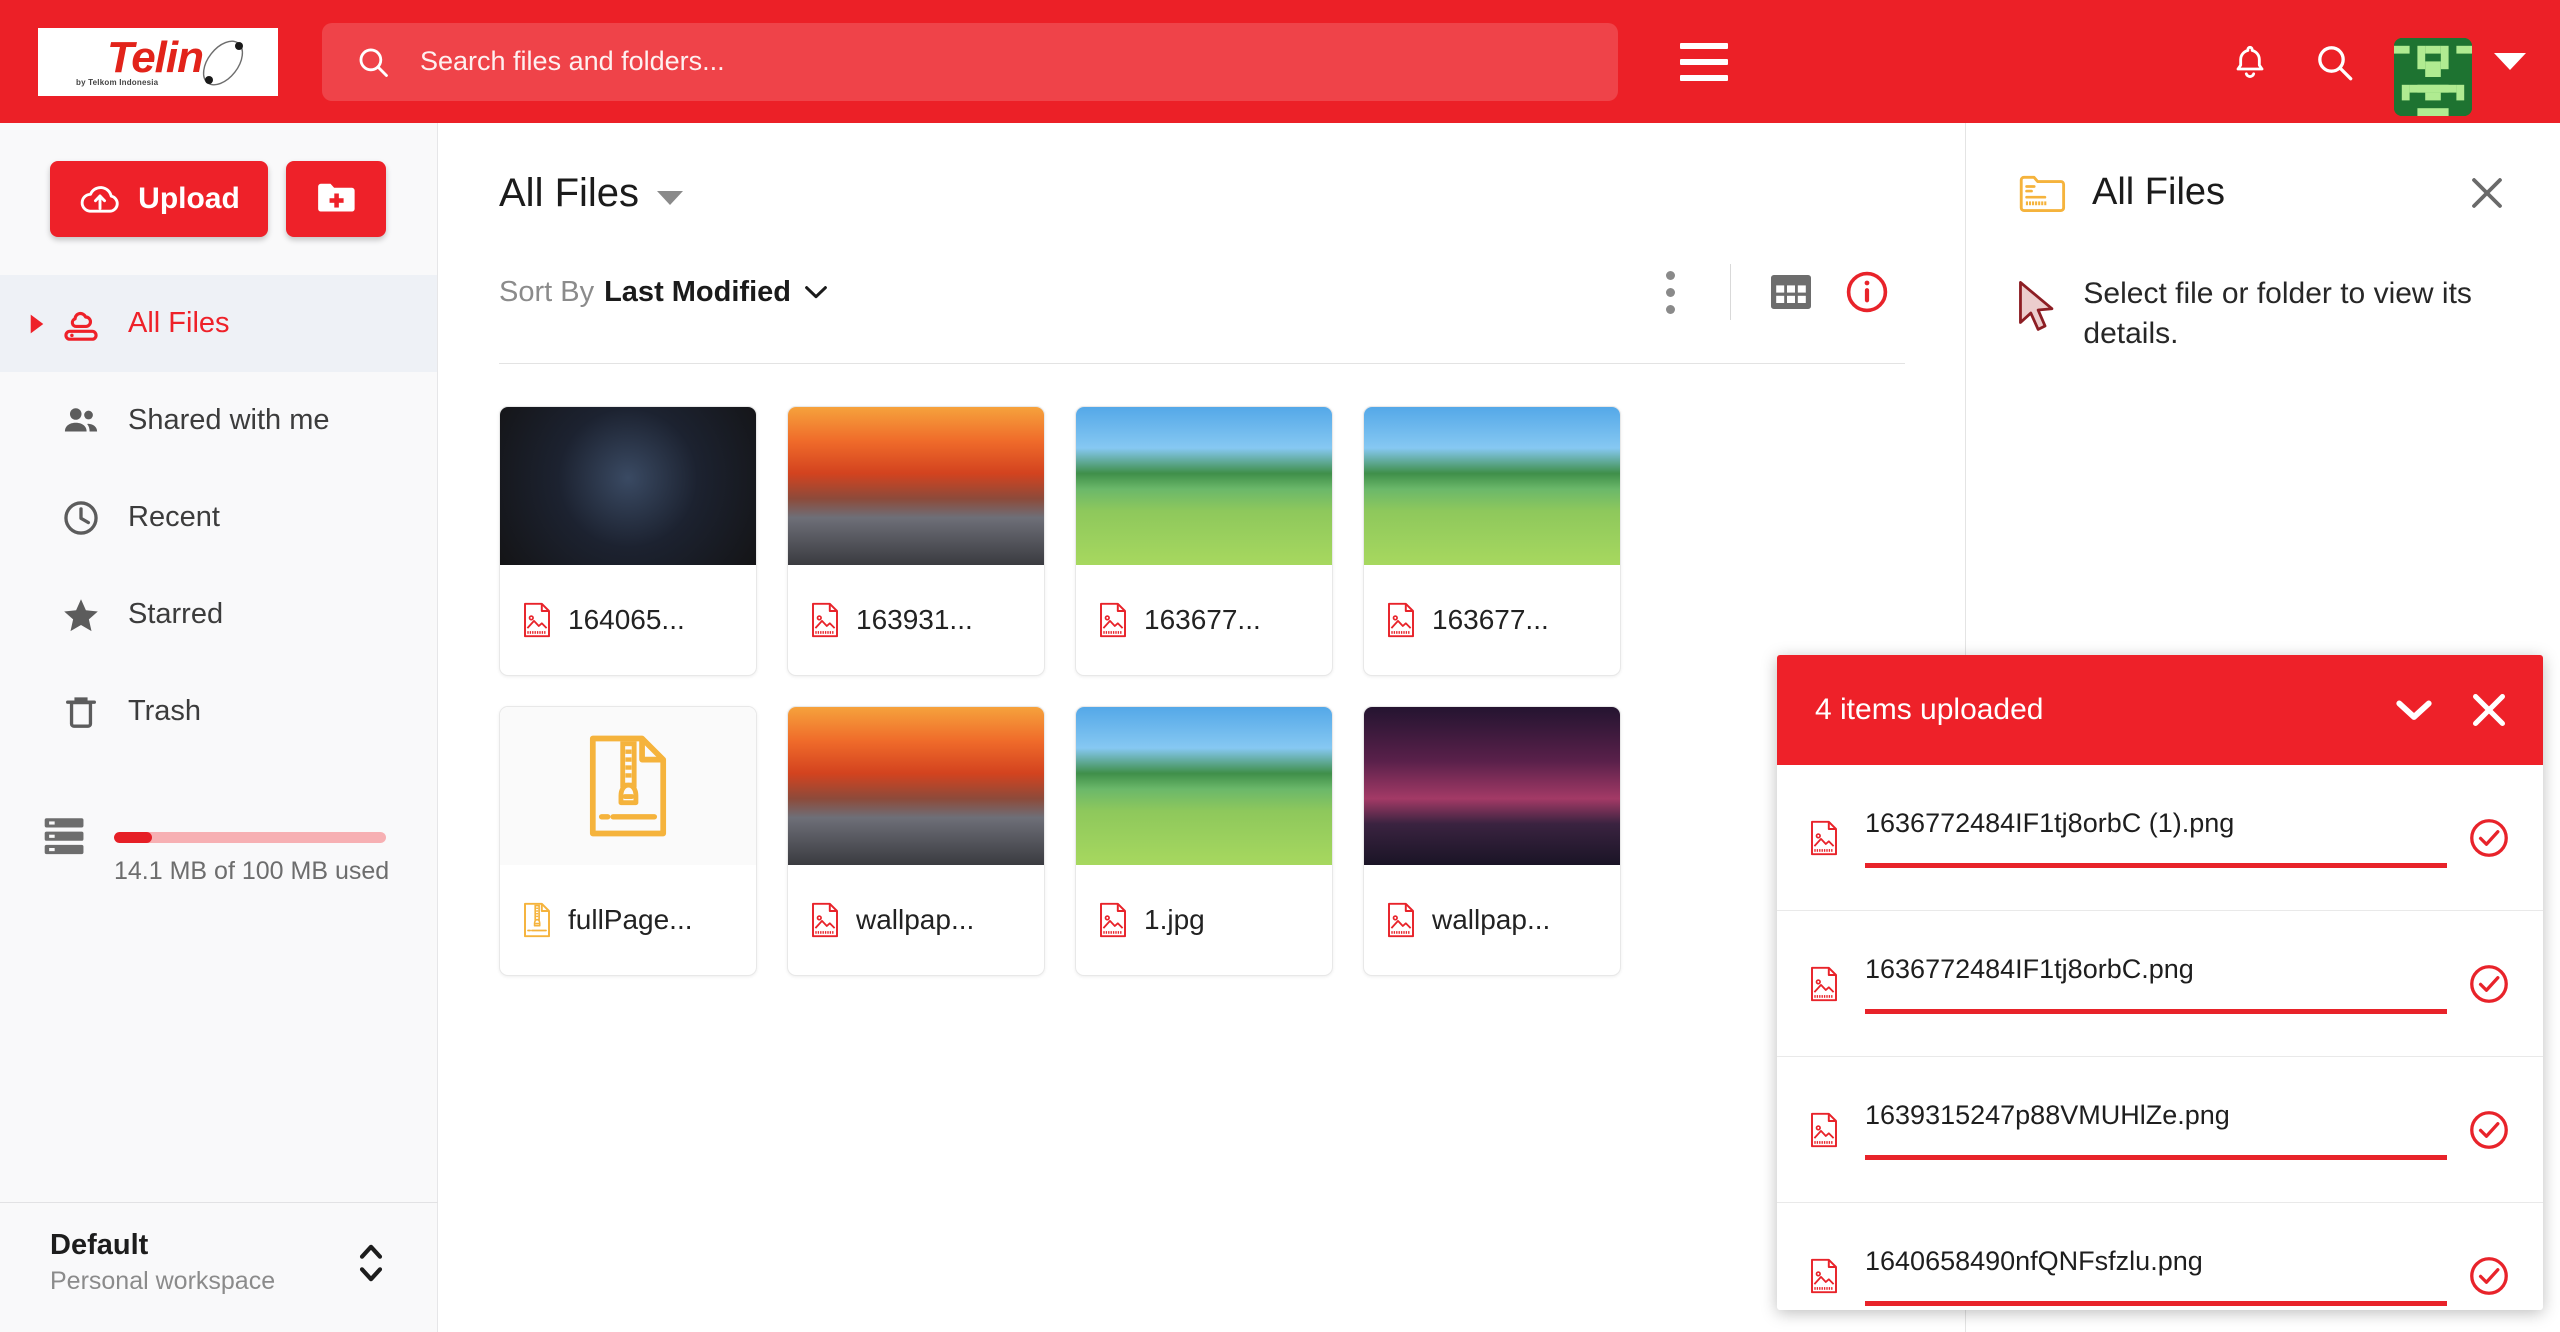 This screenshot has height=1332, width=2560. I want to click on breadcrumb: All Files, so click(1202, 169).